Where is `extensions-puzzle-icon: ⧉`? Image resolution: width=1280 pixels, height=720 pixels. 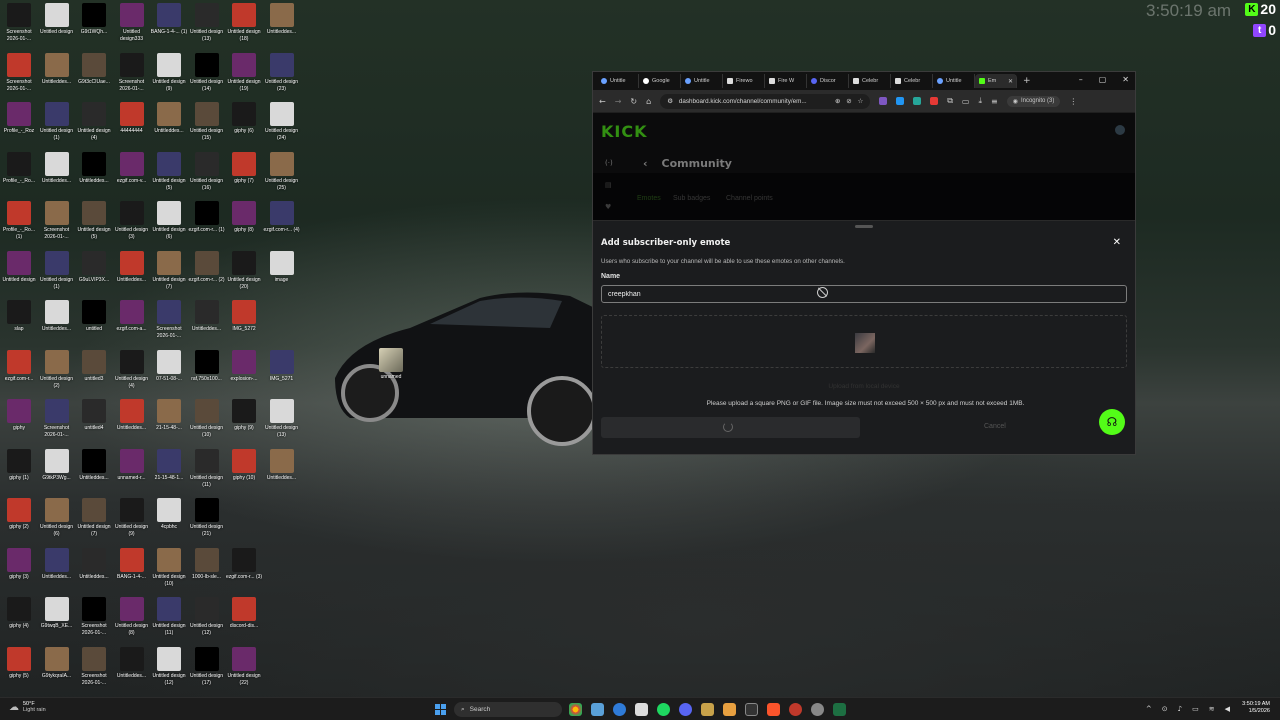
extensions-puzzle-icon: ⧉ is located at coordinates (950, 101).